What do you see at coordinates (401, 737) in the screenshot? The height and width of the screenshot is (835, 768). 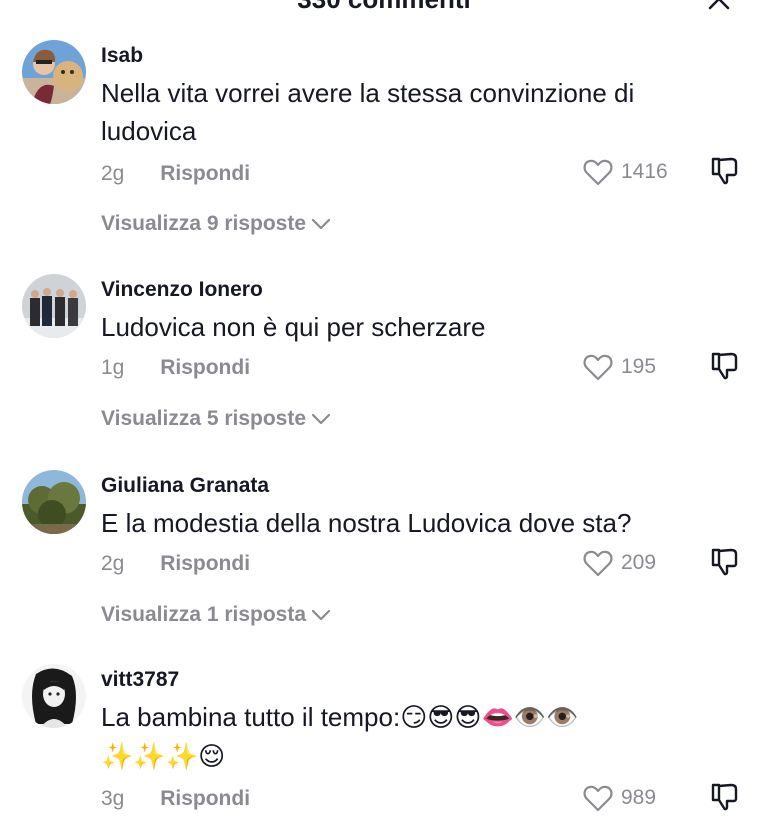 I see `comment-text: La bambina tutto il tempo:😏😎😎👄👁️👁️ ✨✨✨😌` at bounding box center [401, 737].